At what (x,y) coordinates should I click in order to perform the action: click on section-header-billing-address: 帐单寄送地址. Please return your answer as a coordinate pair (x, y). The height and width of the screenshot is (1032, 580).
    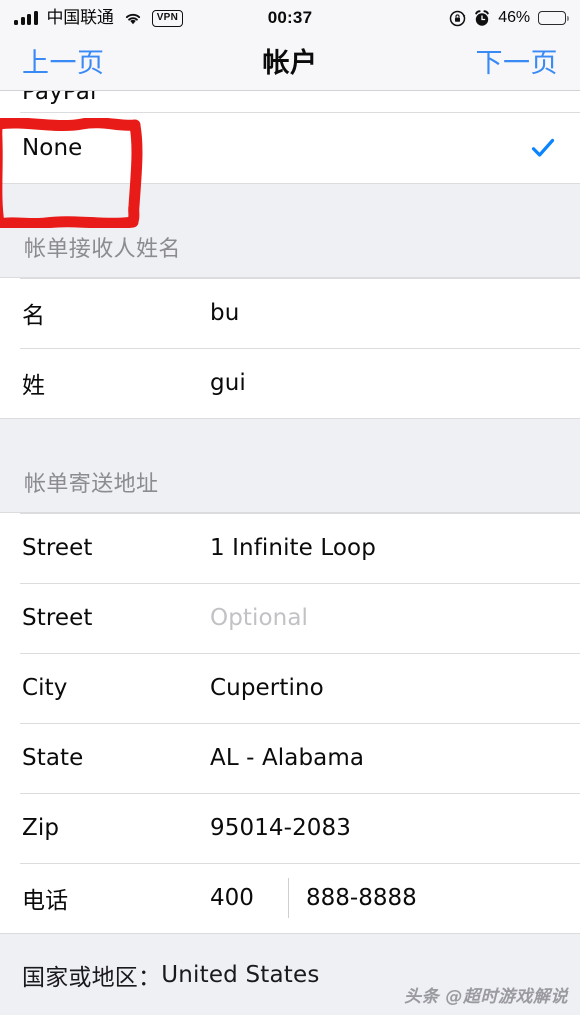
    Looking at the image, I should click on (290, 465).